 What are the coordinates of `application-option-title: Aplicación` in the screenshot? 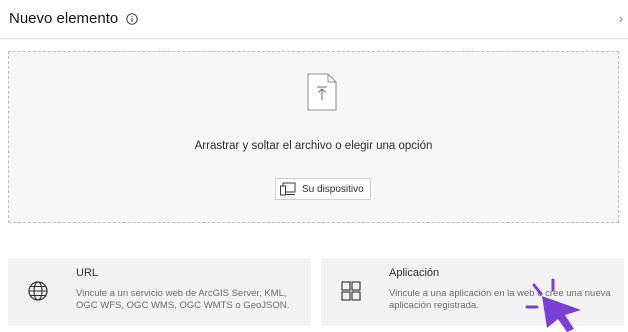 It's located at (414, 273).